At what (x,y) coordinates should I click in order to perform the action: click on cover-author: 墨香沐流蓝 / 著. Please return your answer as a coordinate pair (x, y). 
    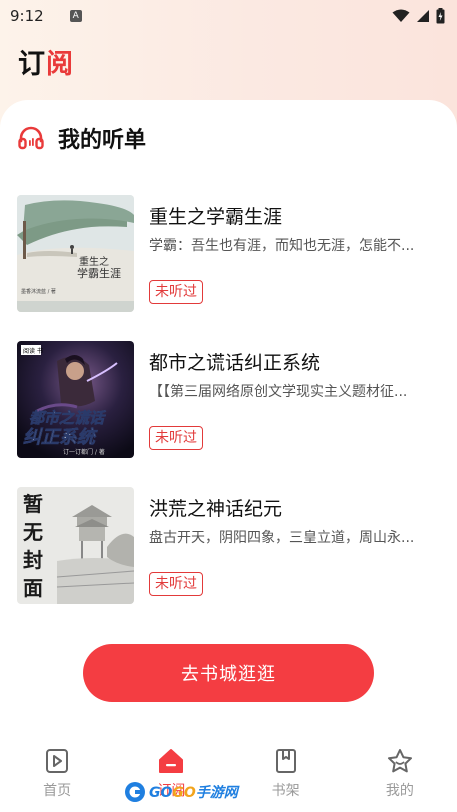
    Looking at the image, I should click on (38, 291).